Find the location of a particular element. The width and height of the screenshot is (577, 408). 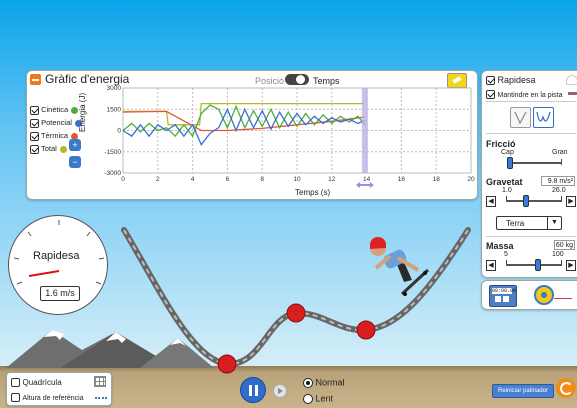

speed-checkbox is located at coordinates (490, 81).